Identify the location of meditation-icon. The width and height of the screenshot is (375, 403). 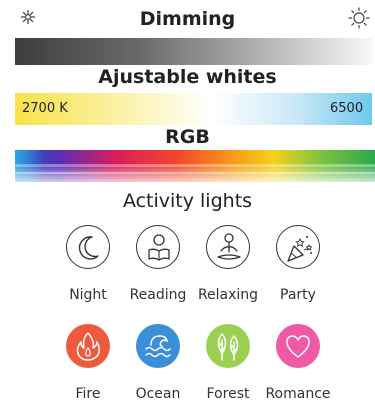
(228, 247).